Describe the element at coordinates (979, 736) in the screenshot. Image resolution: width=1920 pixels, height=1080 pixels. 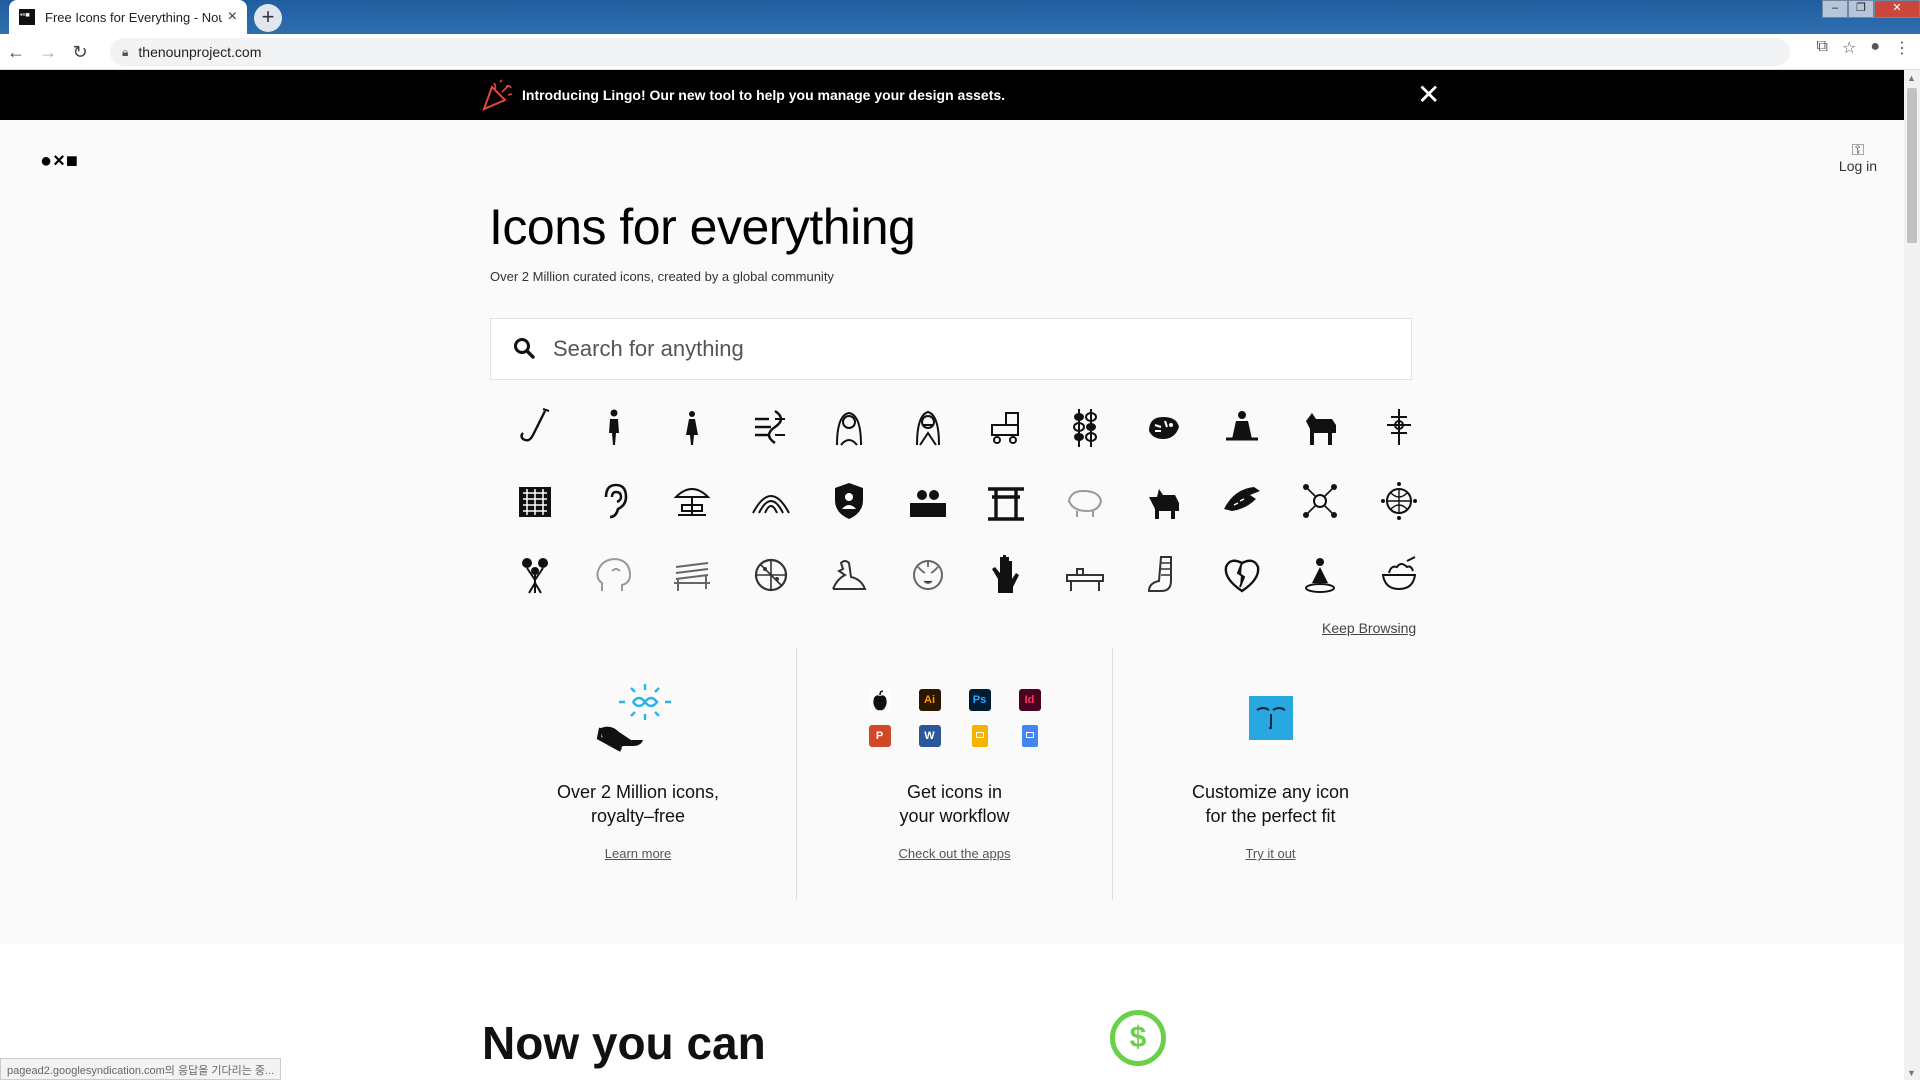
I see `google-slides-icon` at that location.